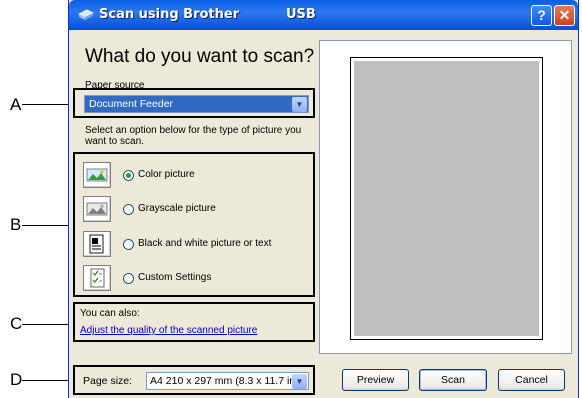  What do you see at coordinates (97, 209) in the screenshot?
I see `grayscale-picture-icon` at bounding box center [97, 209].